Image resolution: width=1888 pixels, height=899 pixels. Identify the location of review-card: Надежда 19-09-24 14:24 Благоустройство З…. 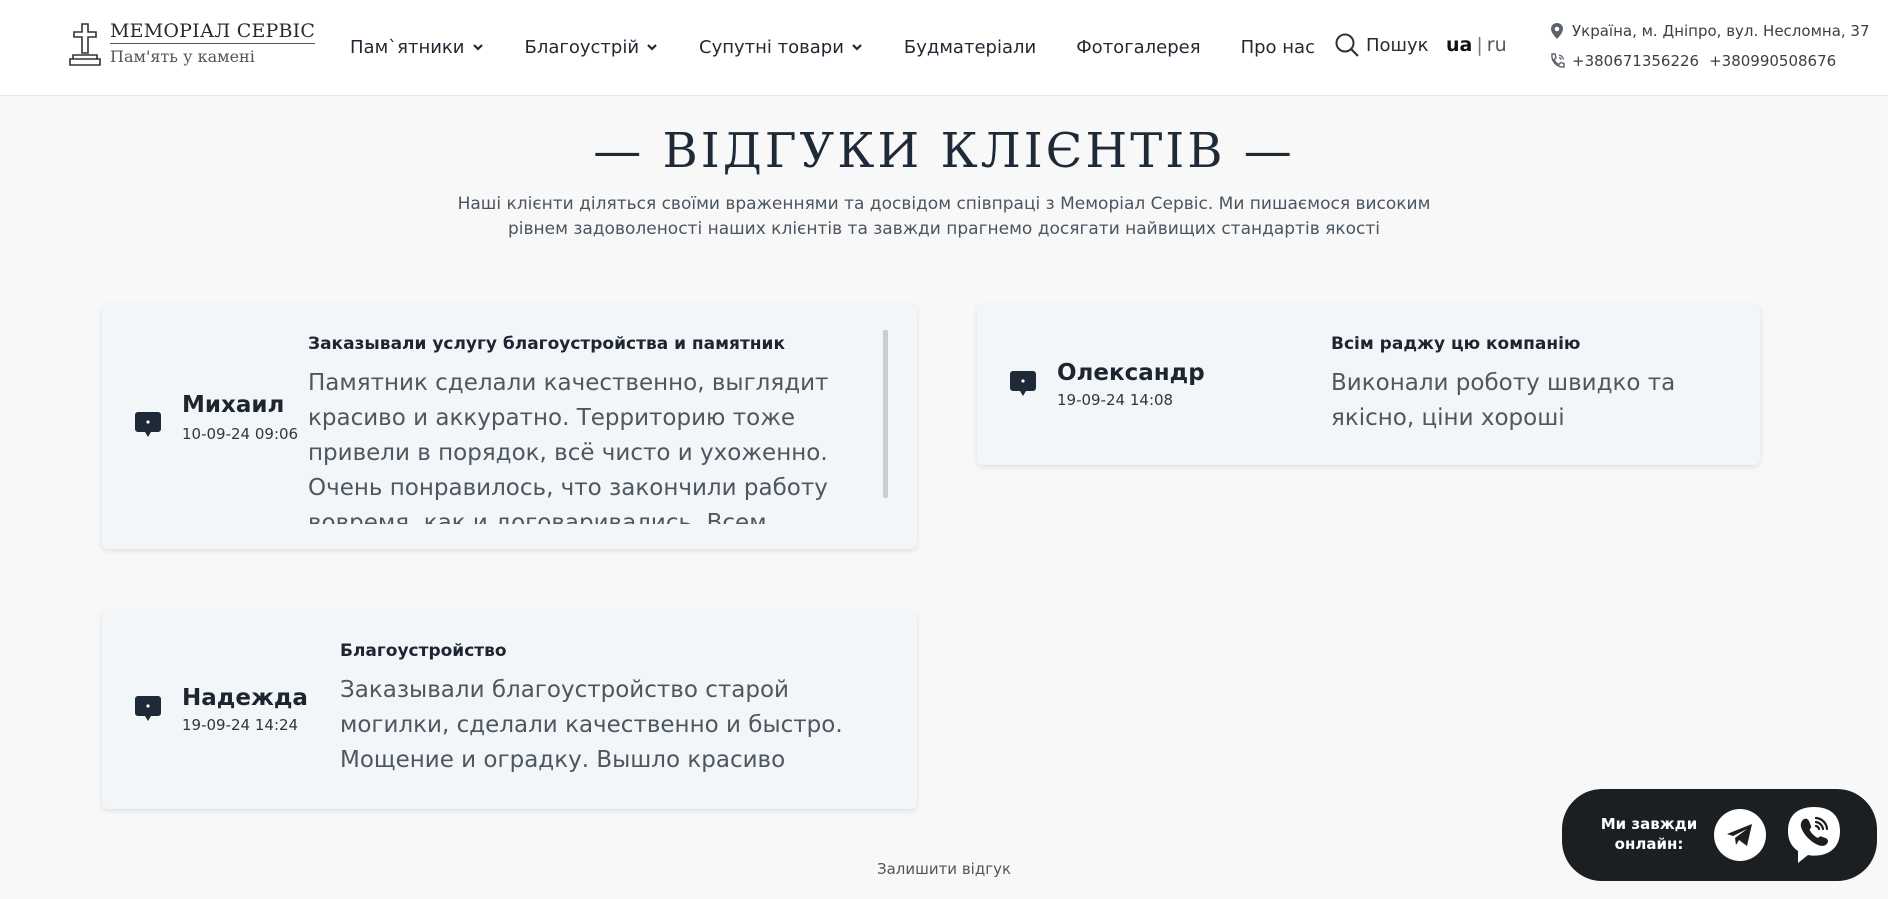
(509, 710).